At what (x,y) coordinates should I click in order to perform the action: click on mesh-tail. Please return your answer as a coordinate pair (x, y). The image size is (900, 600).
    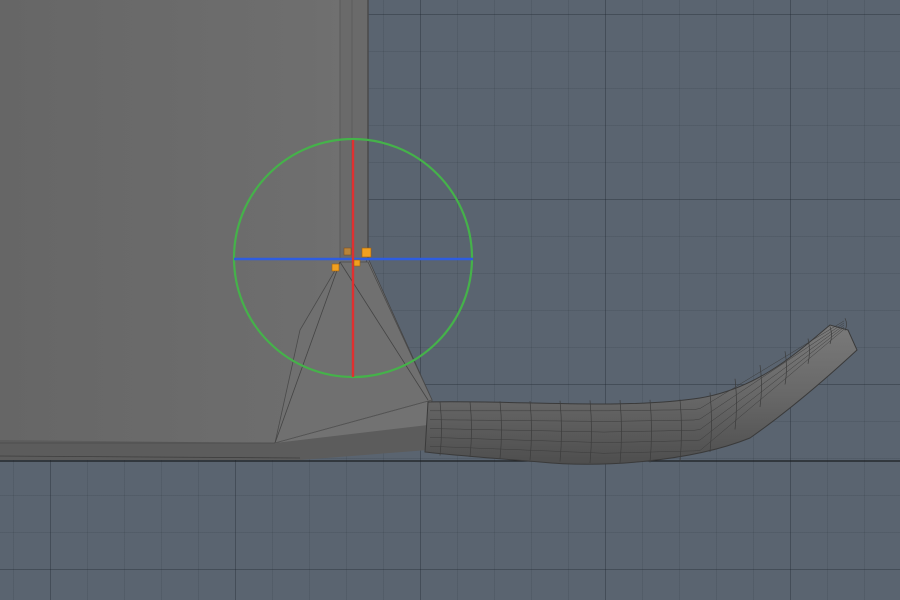
    Looking at the image, I should click on (641, 391).